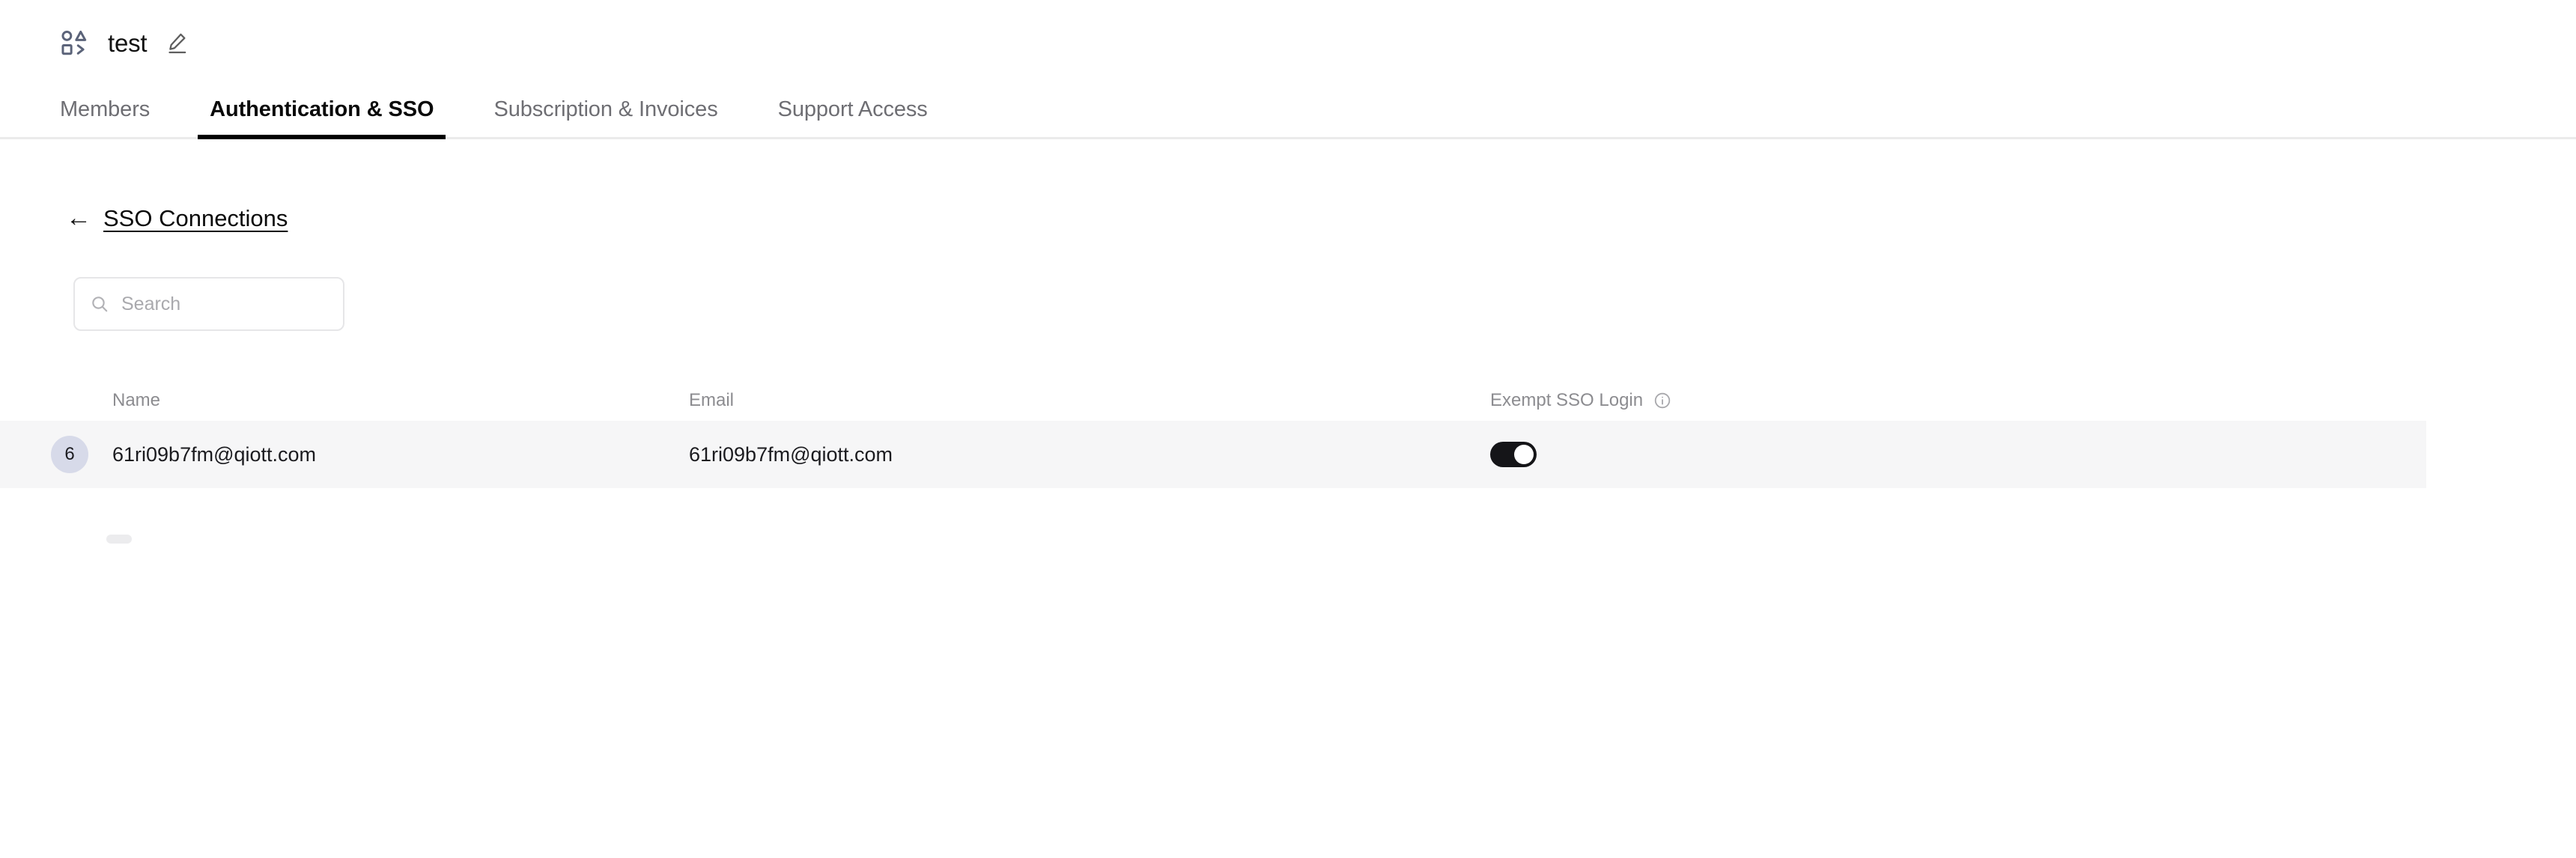 Image resolution: width=2576 pixels, height=858 pixels. I want to click on column-header-email: Email, so click(712, 400).